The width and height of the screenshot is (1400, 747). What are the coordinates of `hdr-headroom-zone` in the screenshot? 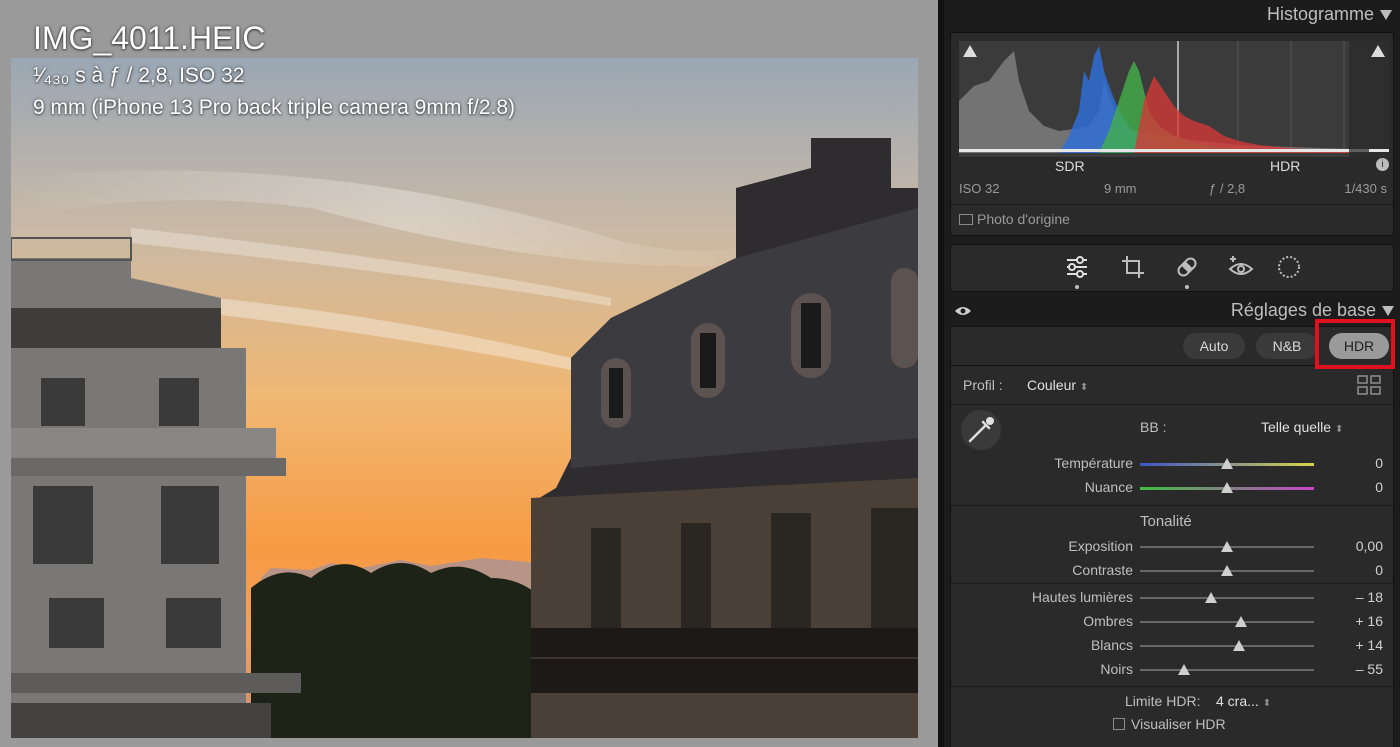 It's located at (1369, 99).